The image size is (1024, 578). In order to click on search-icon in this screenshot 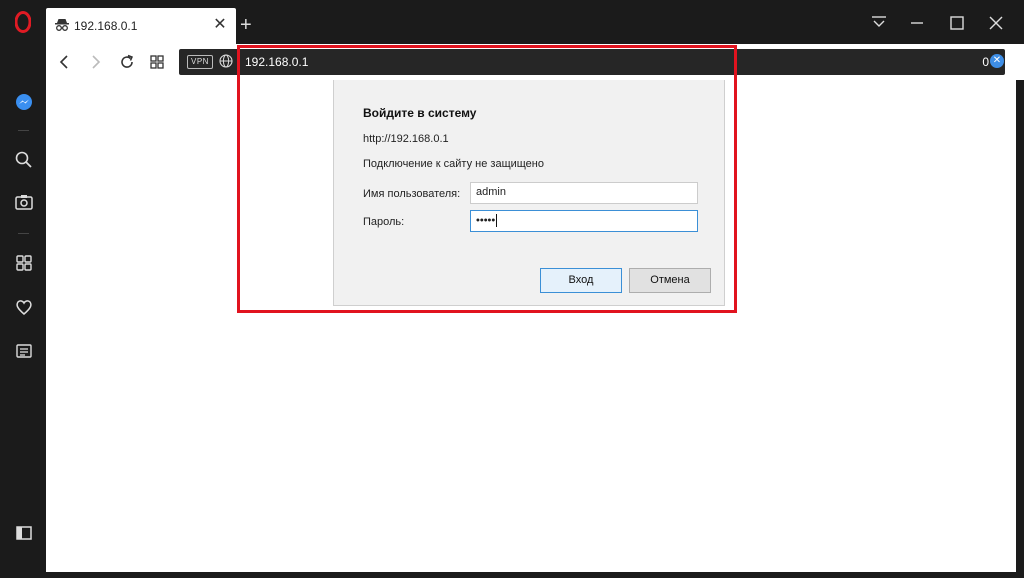, I will do `click(24, 160)`.